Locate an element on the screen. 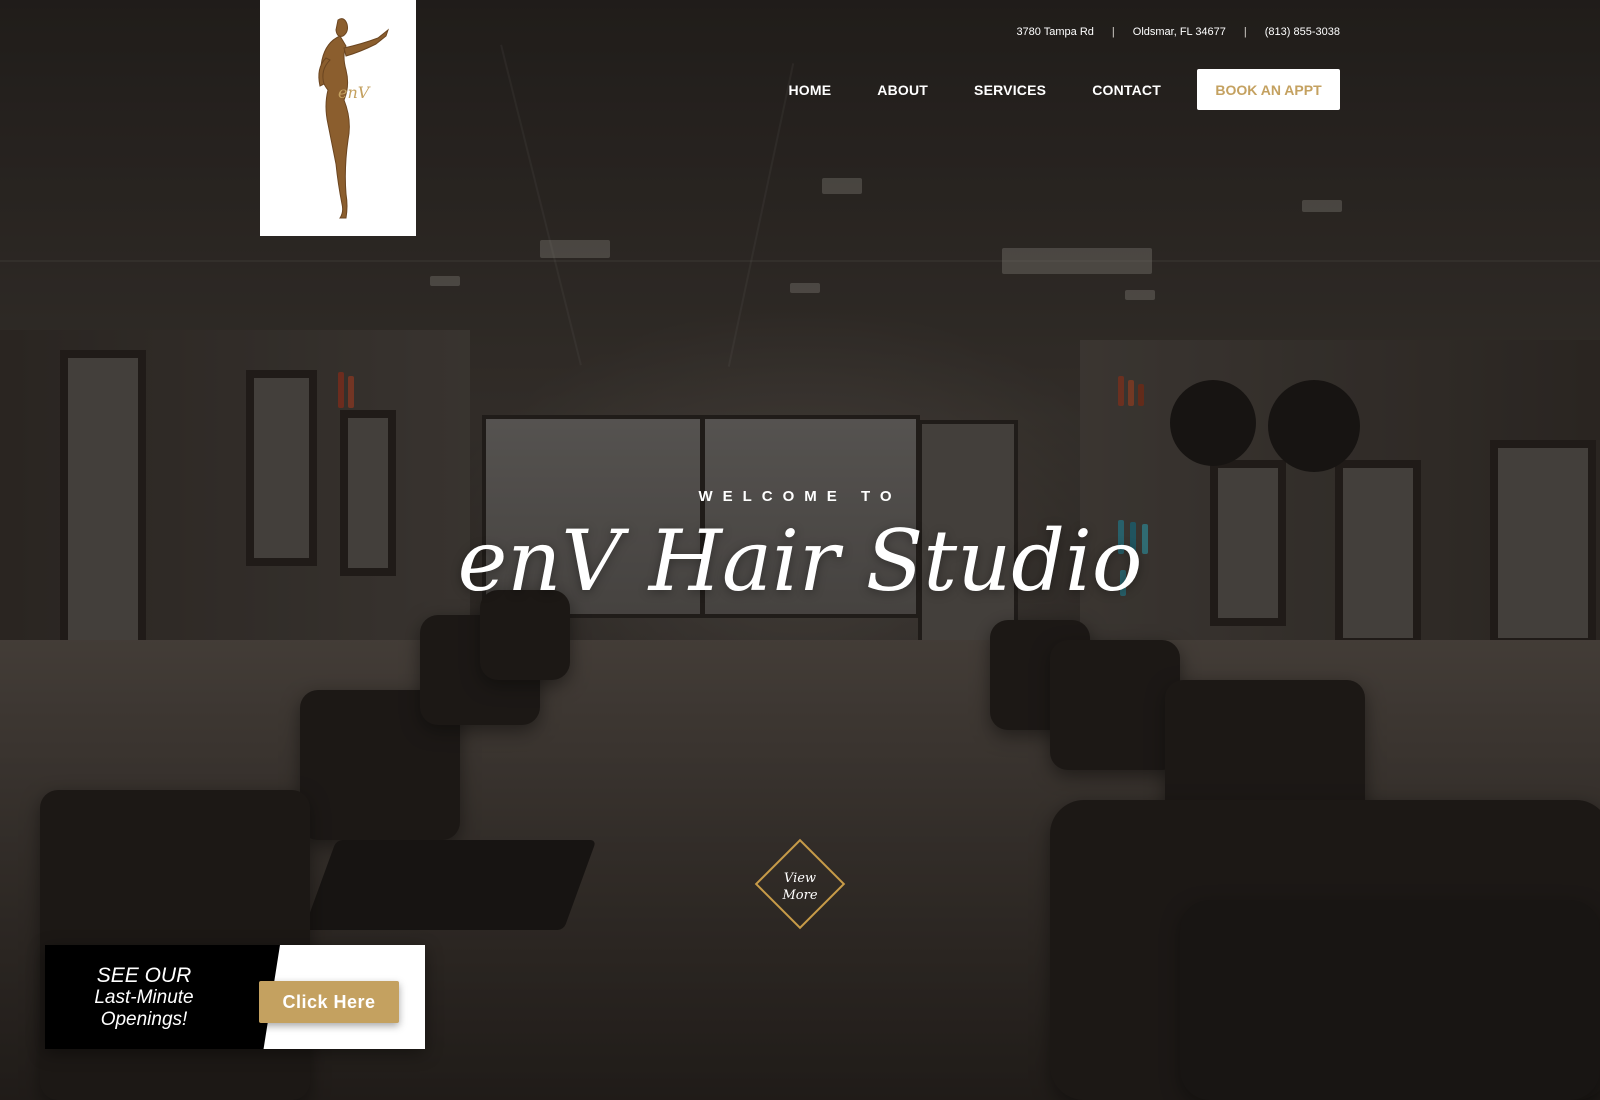 Image resolution: width=1600 pixels, height=1100 pixels. site-logo: enV is located at coordinates (338, 118).